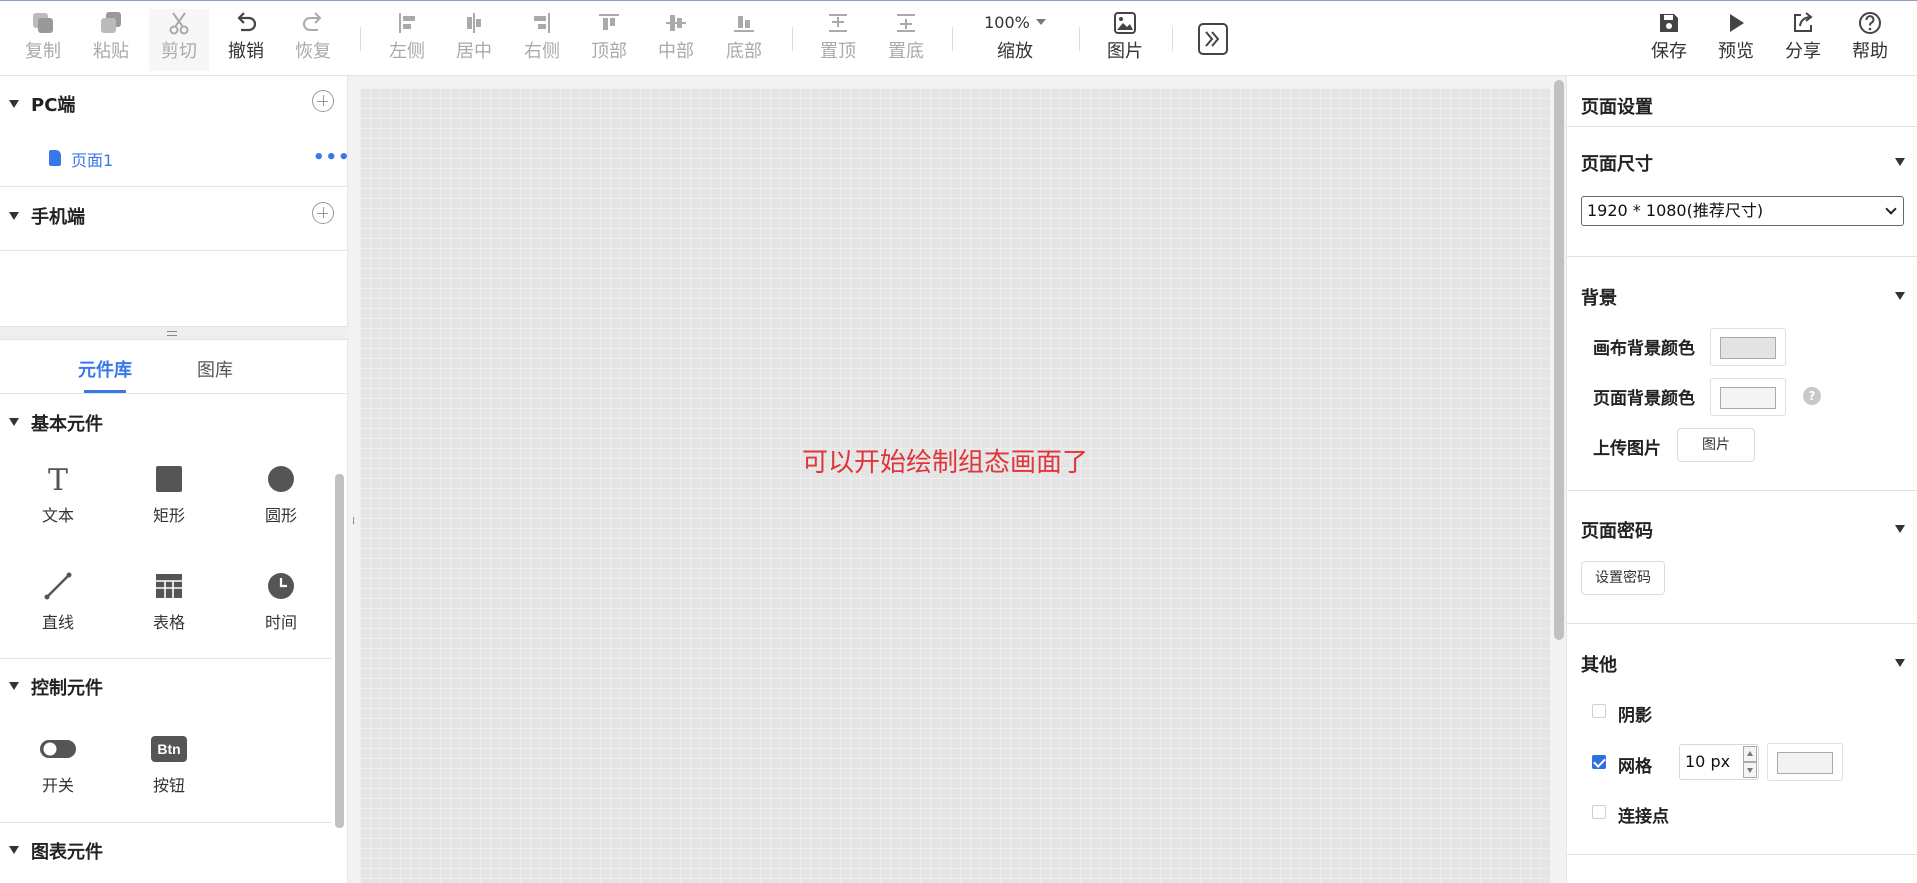  What do you see at coordinates (1617, 530) in the screenshot?
I see `page-password-section-title: 页面密码` at bounding box center [1617, 530].